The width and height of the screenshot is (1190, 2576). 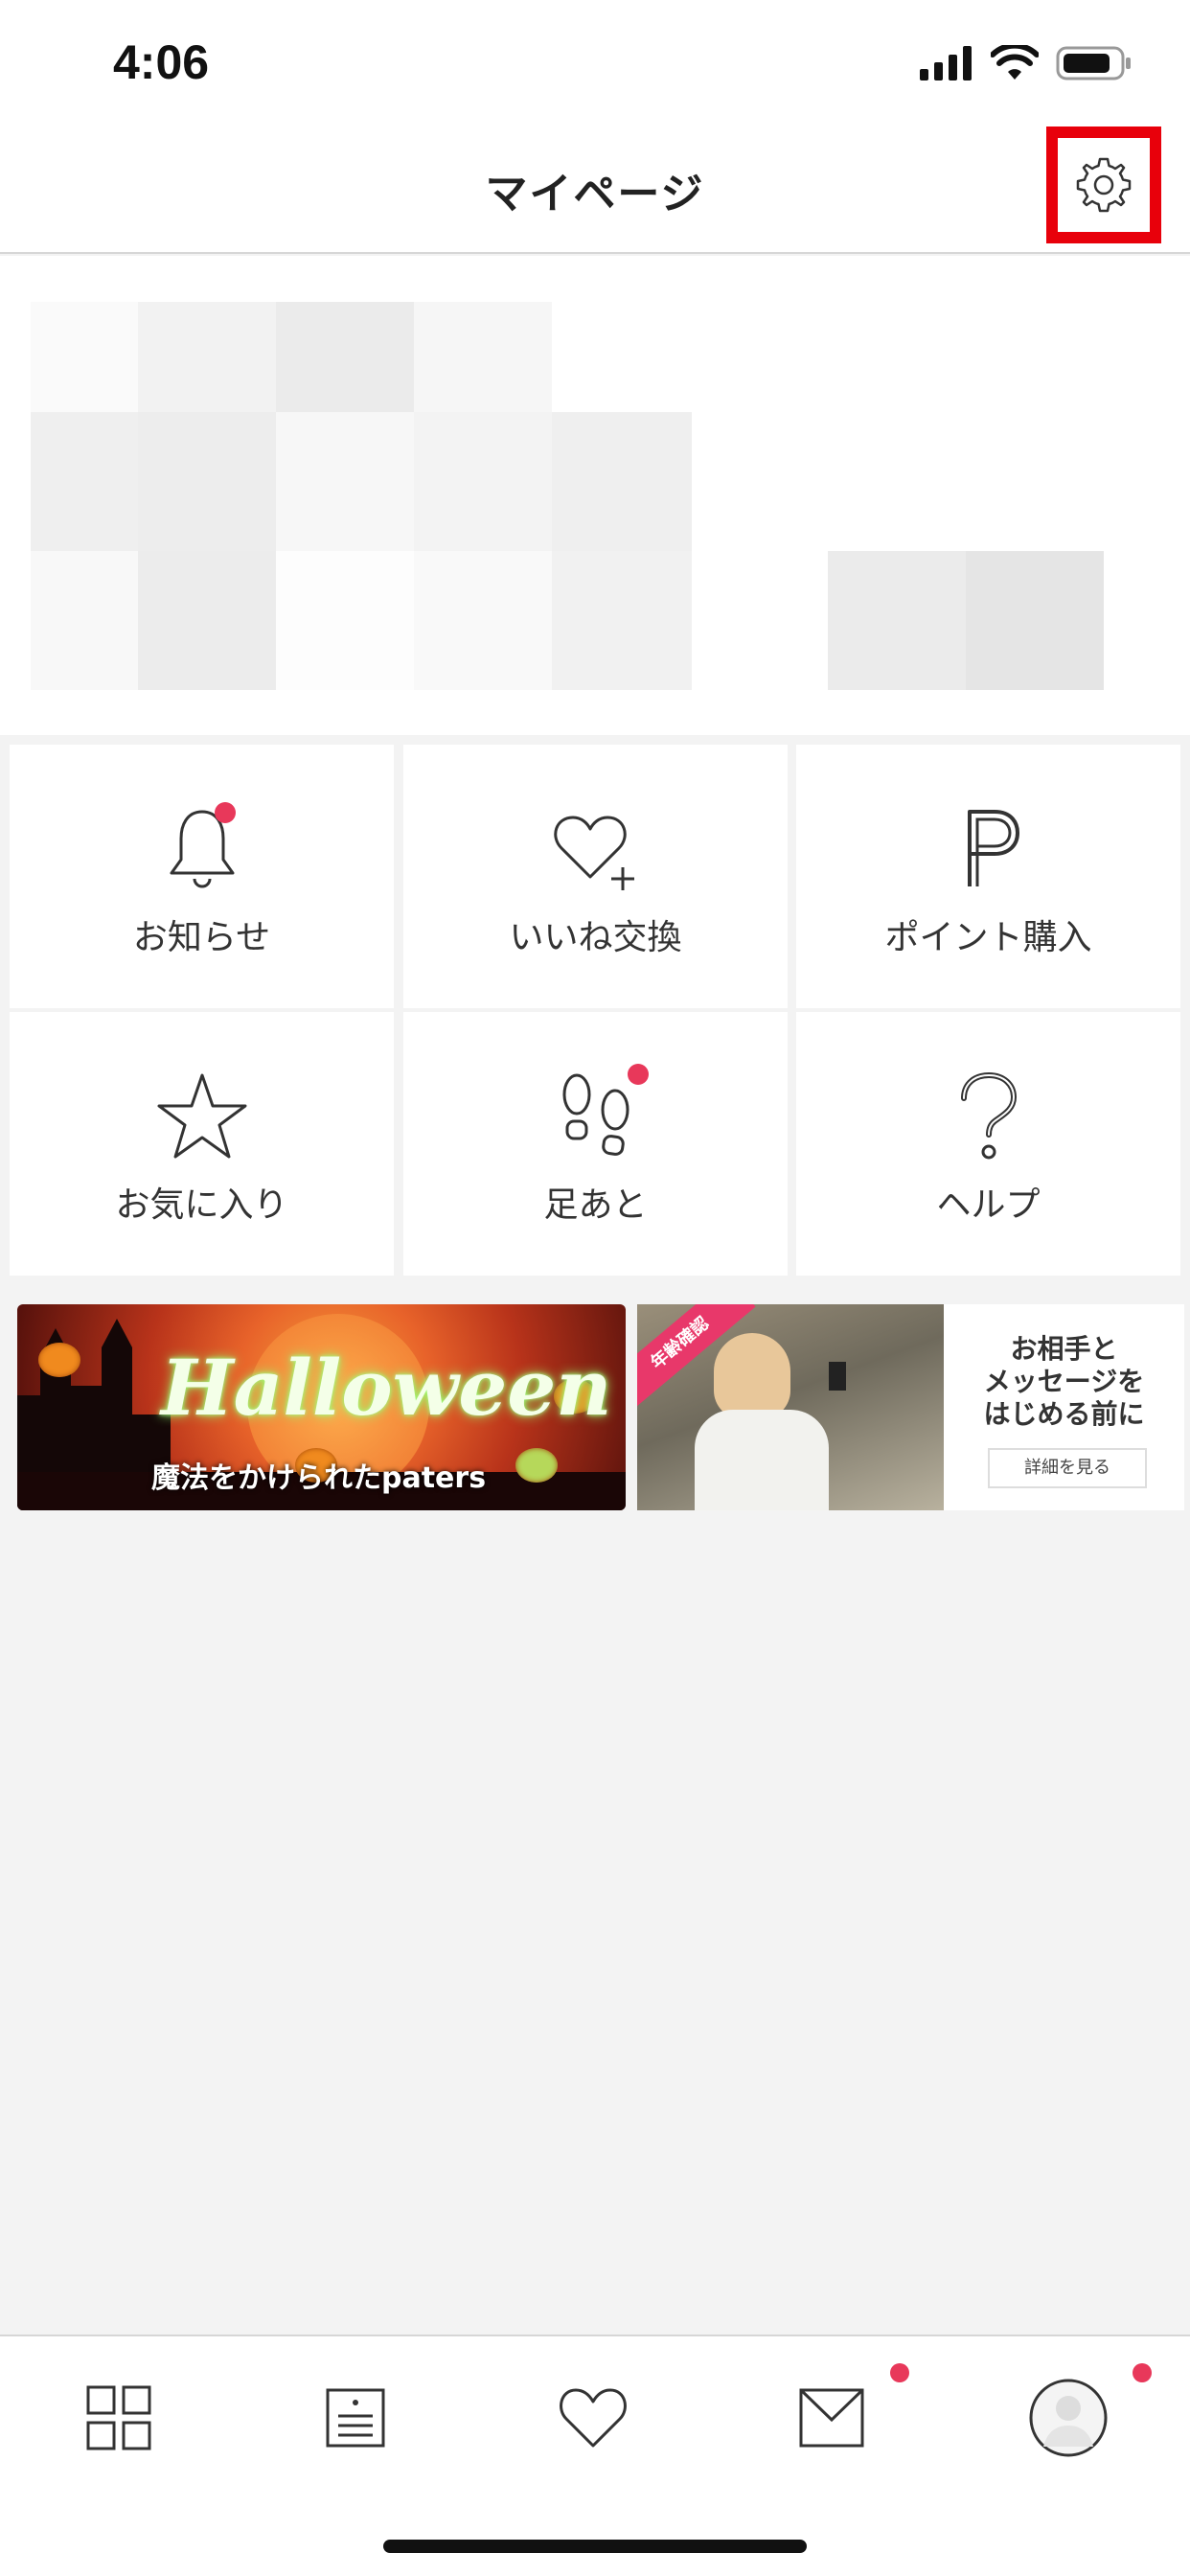 What do you see at coordinates (202, 1116) in the screenshot?
I see `star-icon` at bounding box center [202, 1116].